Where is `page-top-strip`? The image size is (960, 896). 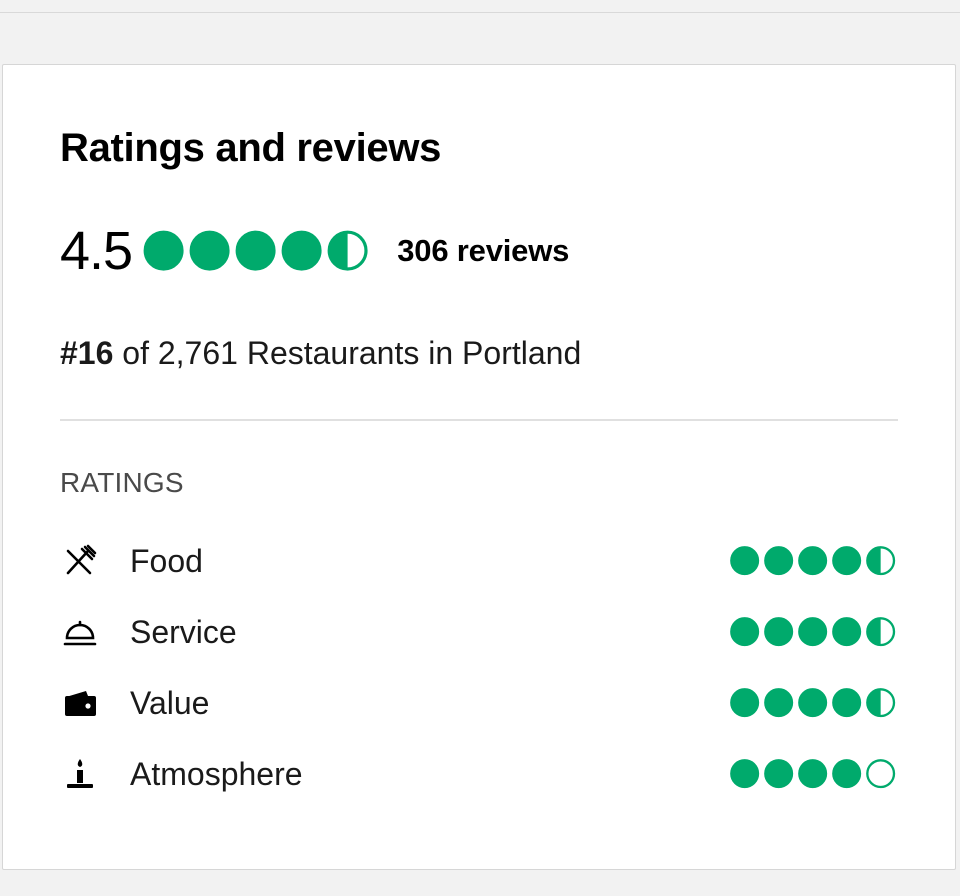 page-top-strip is located at coordinates (480, 6).